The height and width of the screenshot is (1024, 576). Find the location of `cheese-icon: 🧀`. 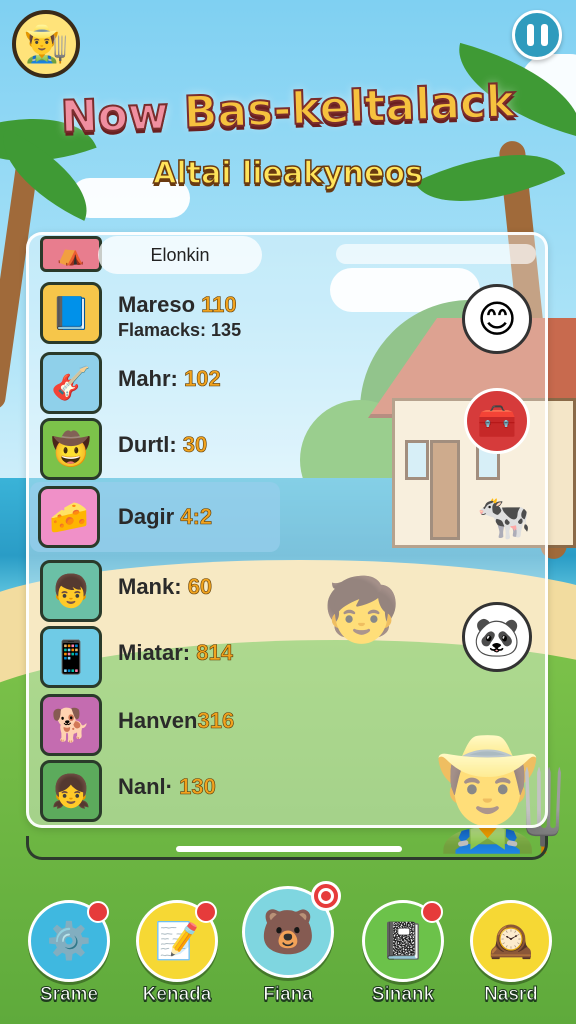

cheese-icon: 🧀 is located at coordinates (69, 517).